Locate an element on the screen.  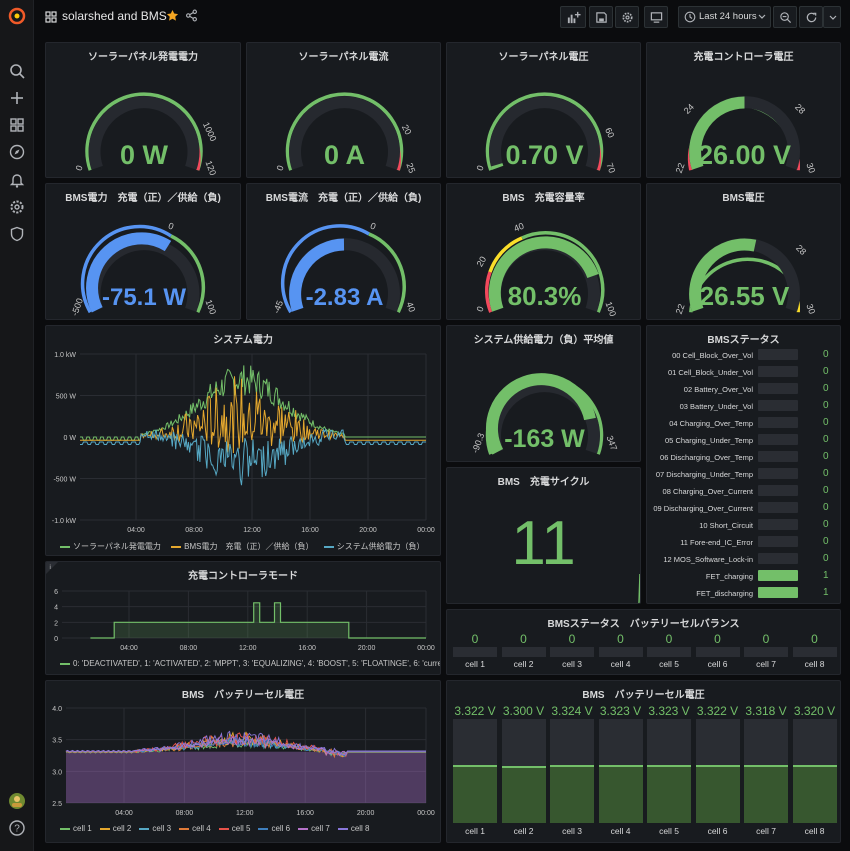
gauge-max-label: 25 is located at coordinates (410, 168).